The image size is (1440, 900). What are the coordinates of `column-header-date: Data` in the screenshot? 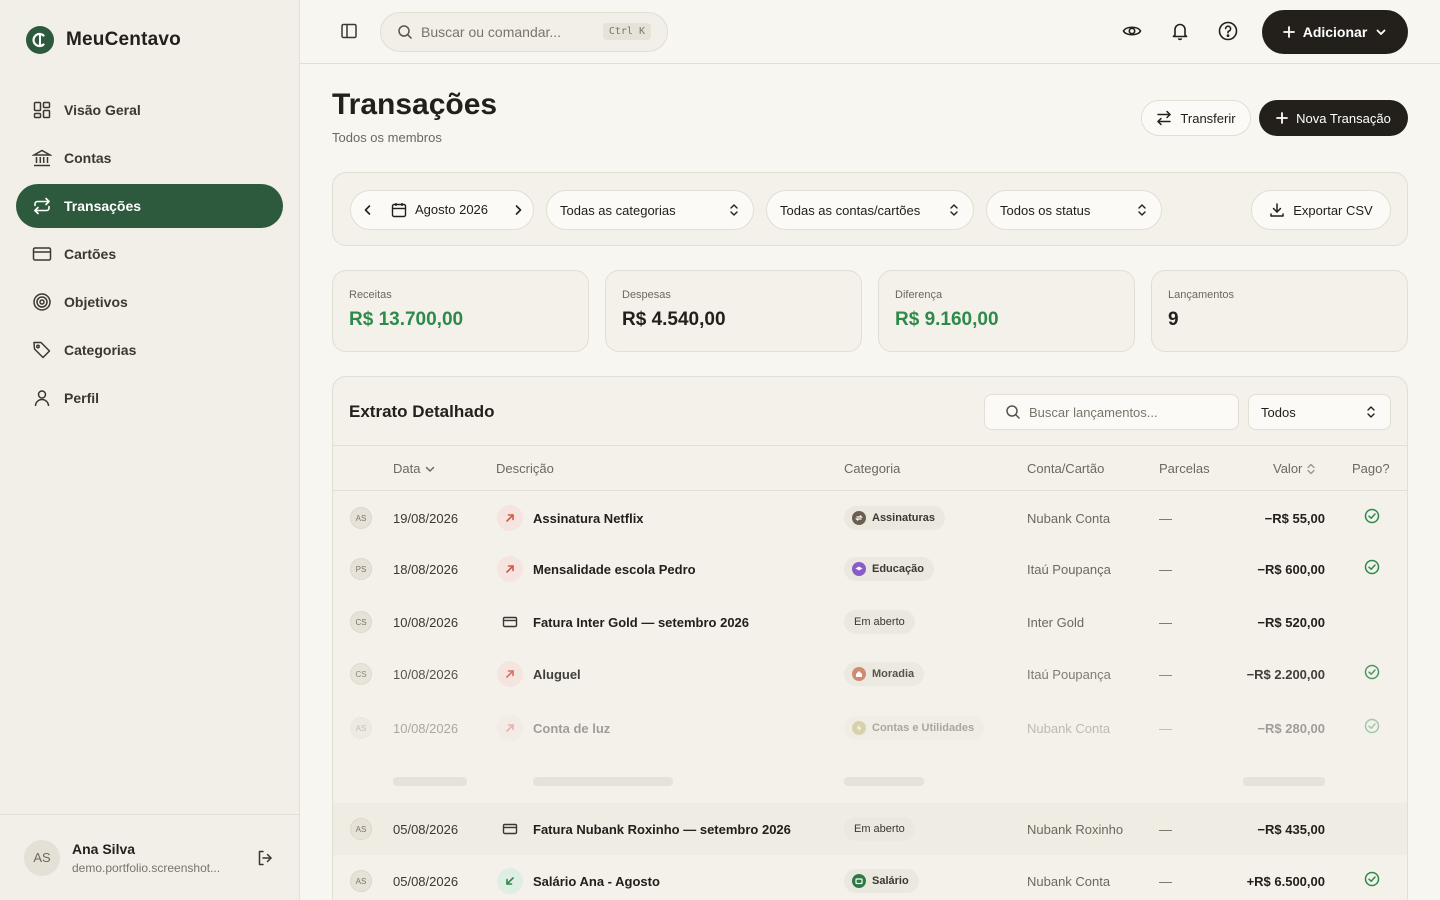 It's located at (414, 468).